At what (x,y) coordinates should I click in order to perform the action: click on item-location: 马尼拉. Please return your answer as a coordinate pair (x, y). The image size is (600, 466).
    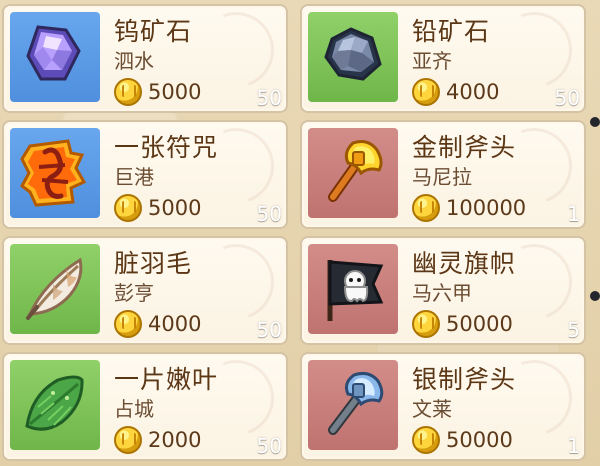
    Looking at the image, I should click on (442, 177).